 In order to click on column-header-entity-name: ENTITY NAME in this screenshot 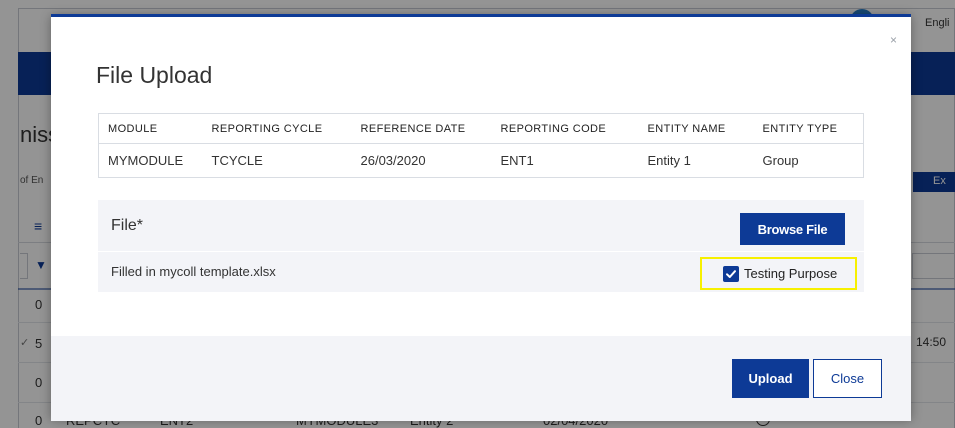, I will do `click(696, 128)`.